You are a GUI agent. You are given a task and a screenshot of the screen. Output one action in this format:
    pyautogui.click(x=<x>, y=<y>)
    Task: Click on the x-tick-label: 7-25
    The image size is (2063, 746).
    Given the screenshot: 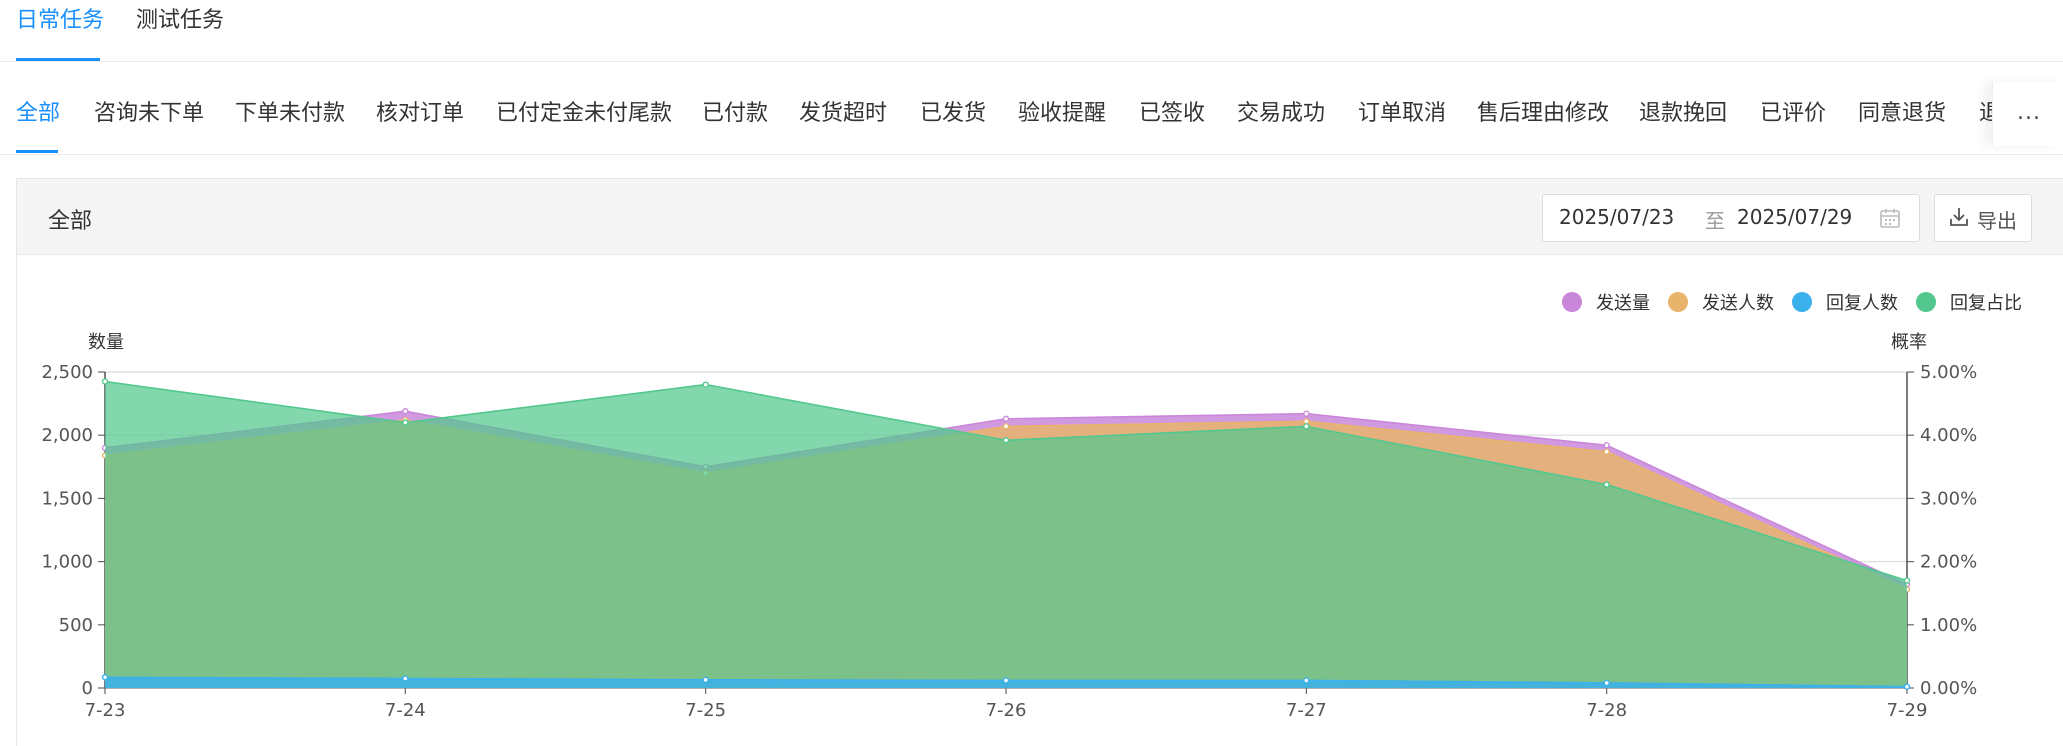 What is the action you would take?
    pyautogui.click(x=705, y=710)
    